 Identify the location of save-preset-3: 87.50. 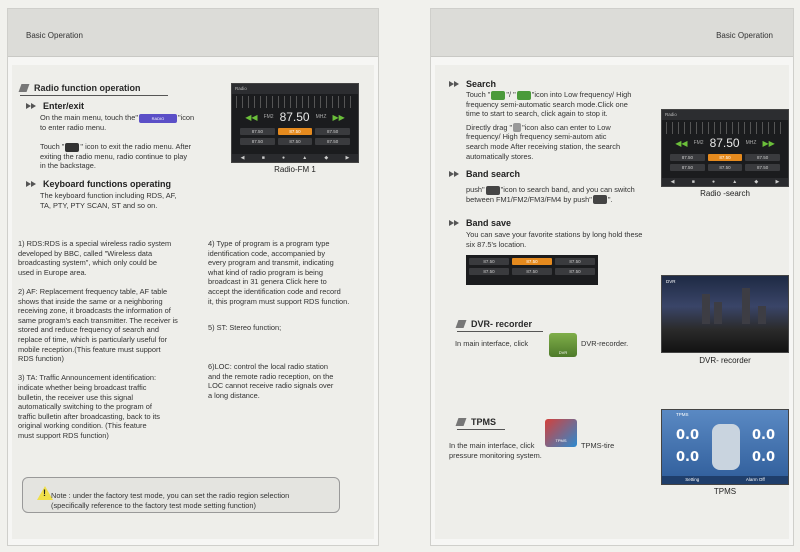
(575, 261).